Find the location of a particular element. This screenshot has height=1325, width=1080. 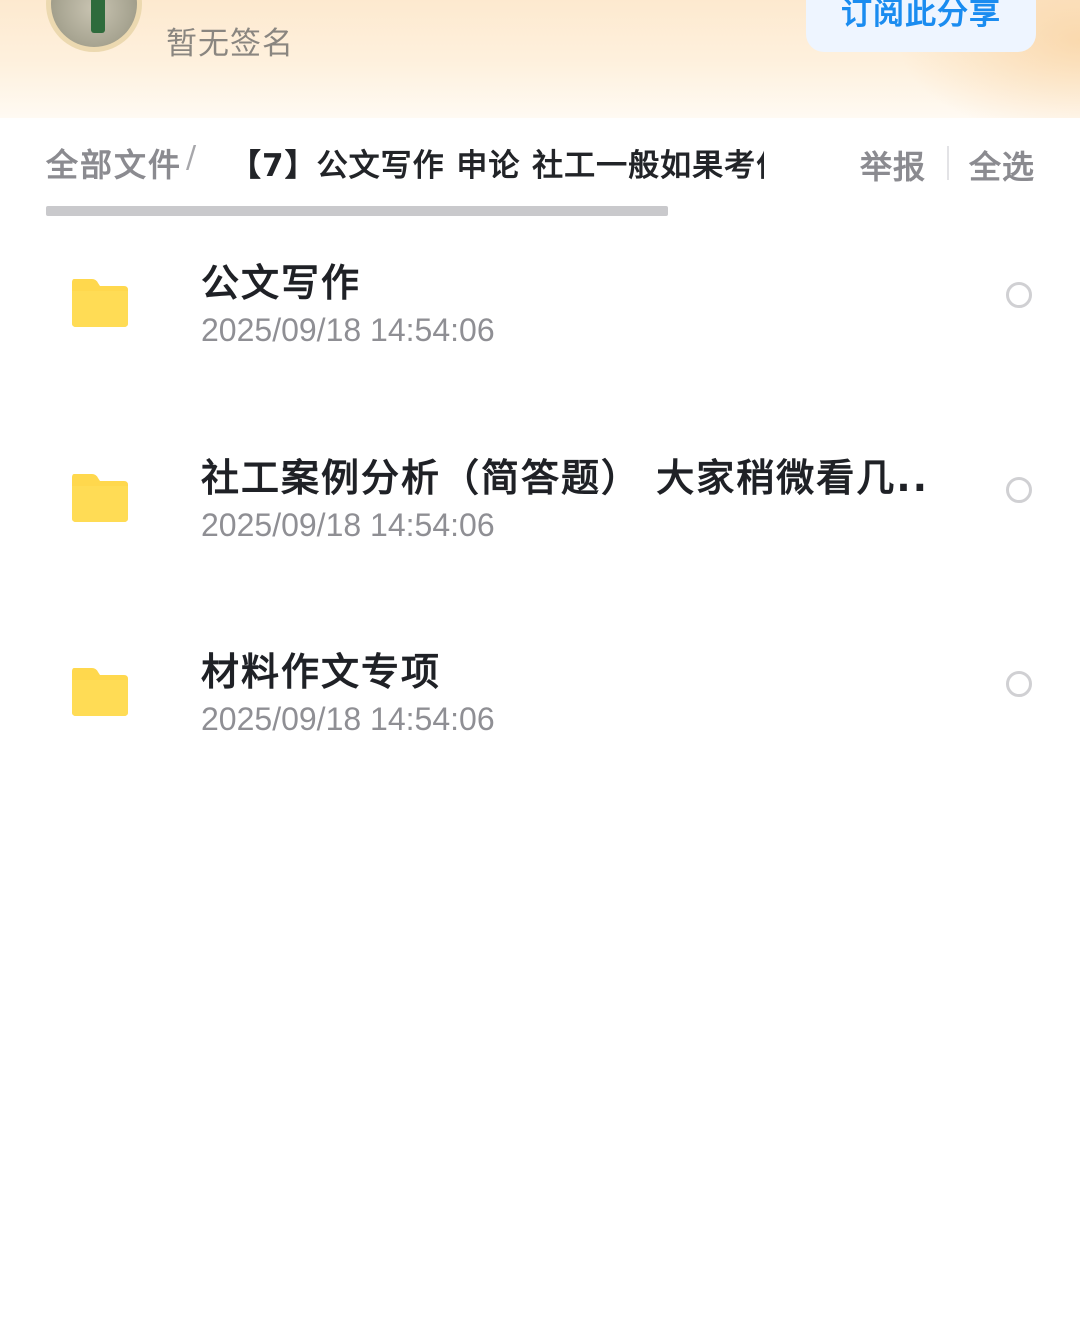

breadcrumb-current-folder: 【7】公文写作 申论 社工一般如果考作 is located at coordinates (497, 166).